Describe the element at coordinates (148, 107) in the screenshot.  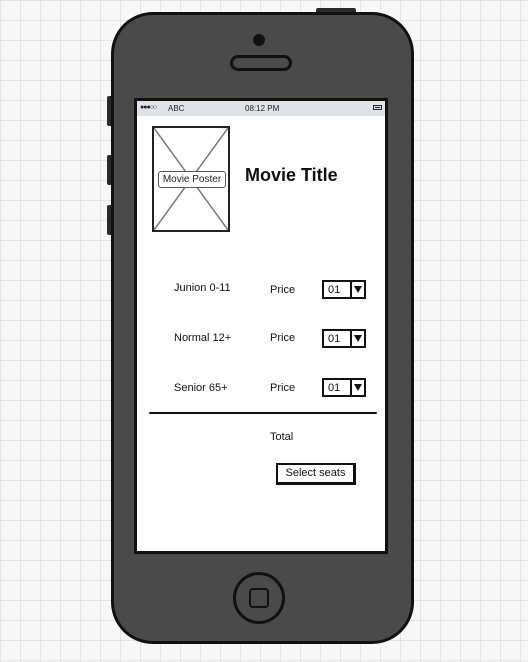
I see `signal-strength-icon: ●●●○○` at that location.